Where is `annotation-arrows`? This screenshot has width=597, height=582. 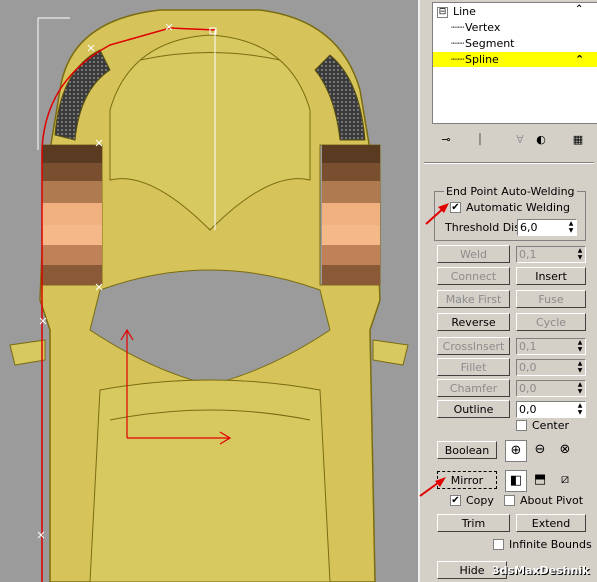 annotation-arrows is located at coordinates (434, 350).